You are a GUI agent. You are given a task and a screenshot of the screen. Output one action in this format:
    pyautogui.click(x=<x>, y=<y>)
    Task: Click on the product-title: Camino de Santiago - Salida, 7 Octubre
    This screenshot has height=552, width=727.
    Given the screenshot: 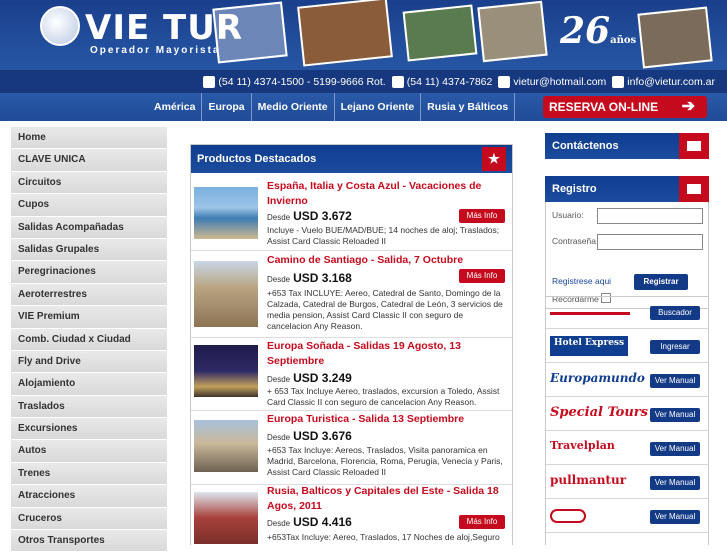 What is the action you would take?
    pyautogui.click(x=387, y=260)
    